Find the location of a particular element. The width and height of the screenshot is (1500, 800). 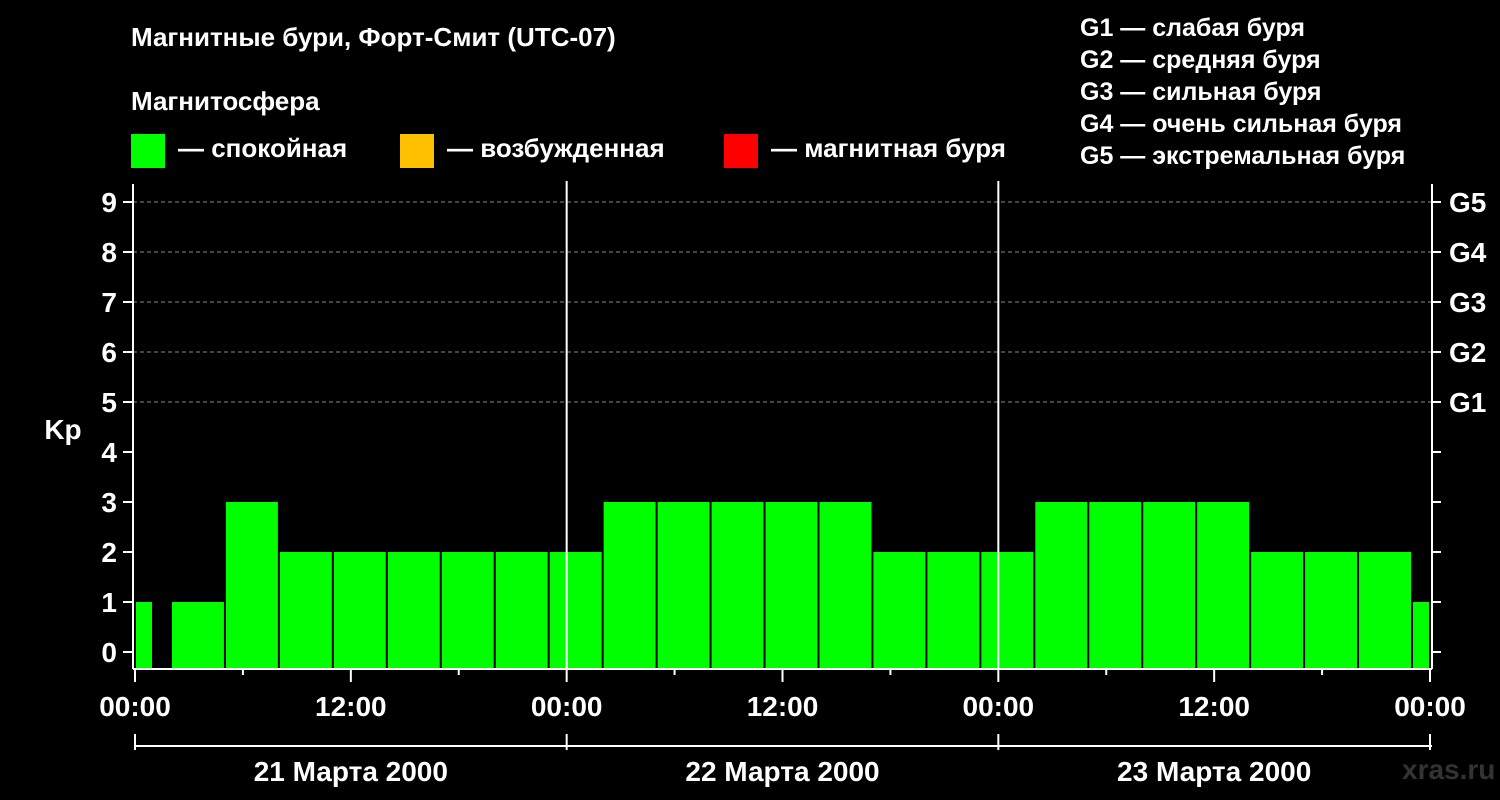

g-level-label: G3 is located at coordinates (1467, 302).